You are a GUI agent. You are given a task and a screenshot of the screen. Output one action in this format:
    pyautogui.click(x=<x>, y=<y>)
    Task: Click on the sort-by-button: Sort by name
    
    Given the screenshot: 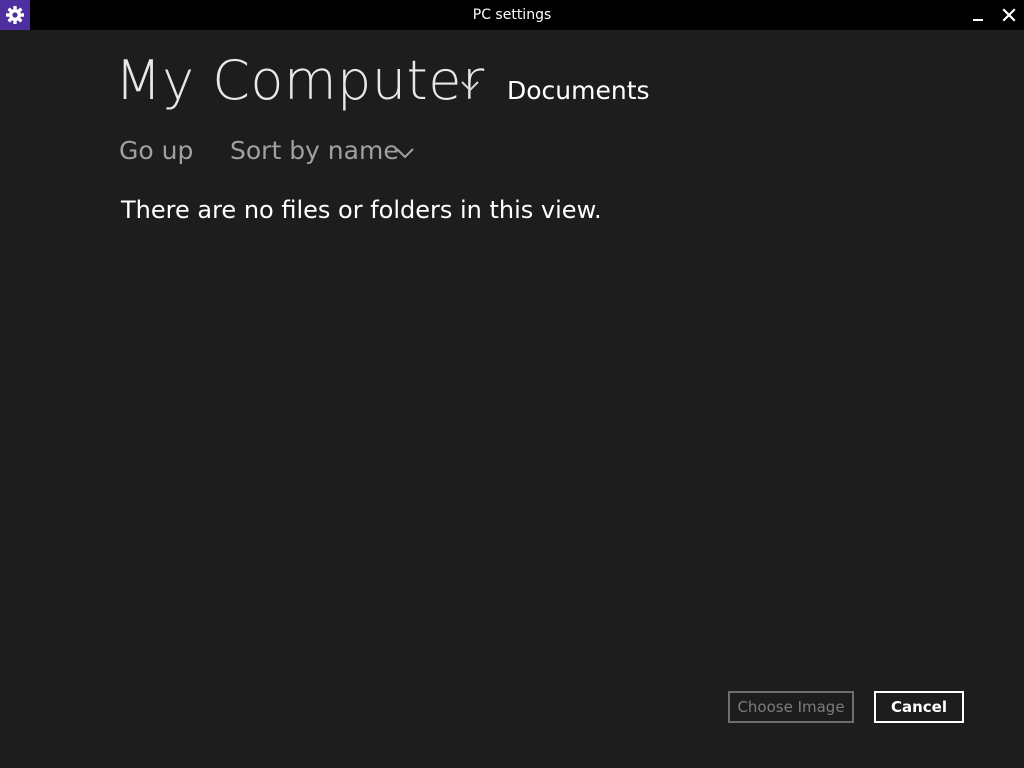 What is the action you would take?
    pyautogui.click(x=314, y=151)
    